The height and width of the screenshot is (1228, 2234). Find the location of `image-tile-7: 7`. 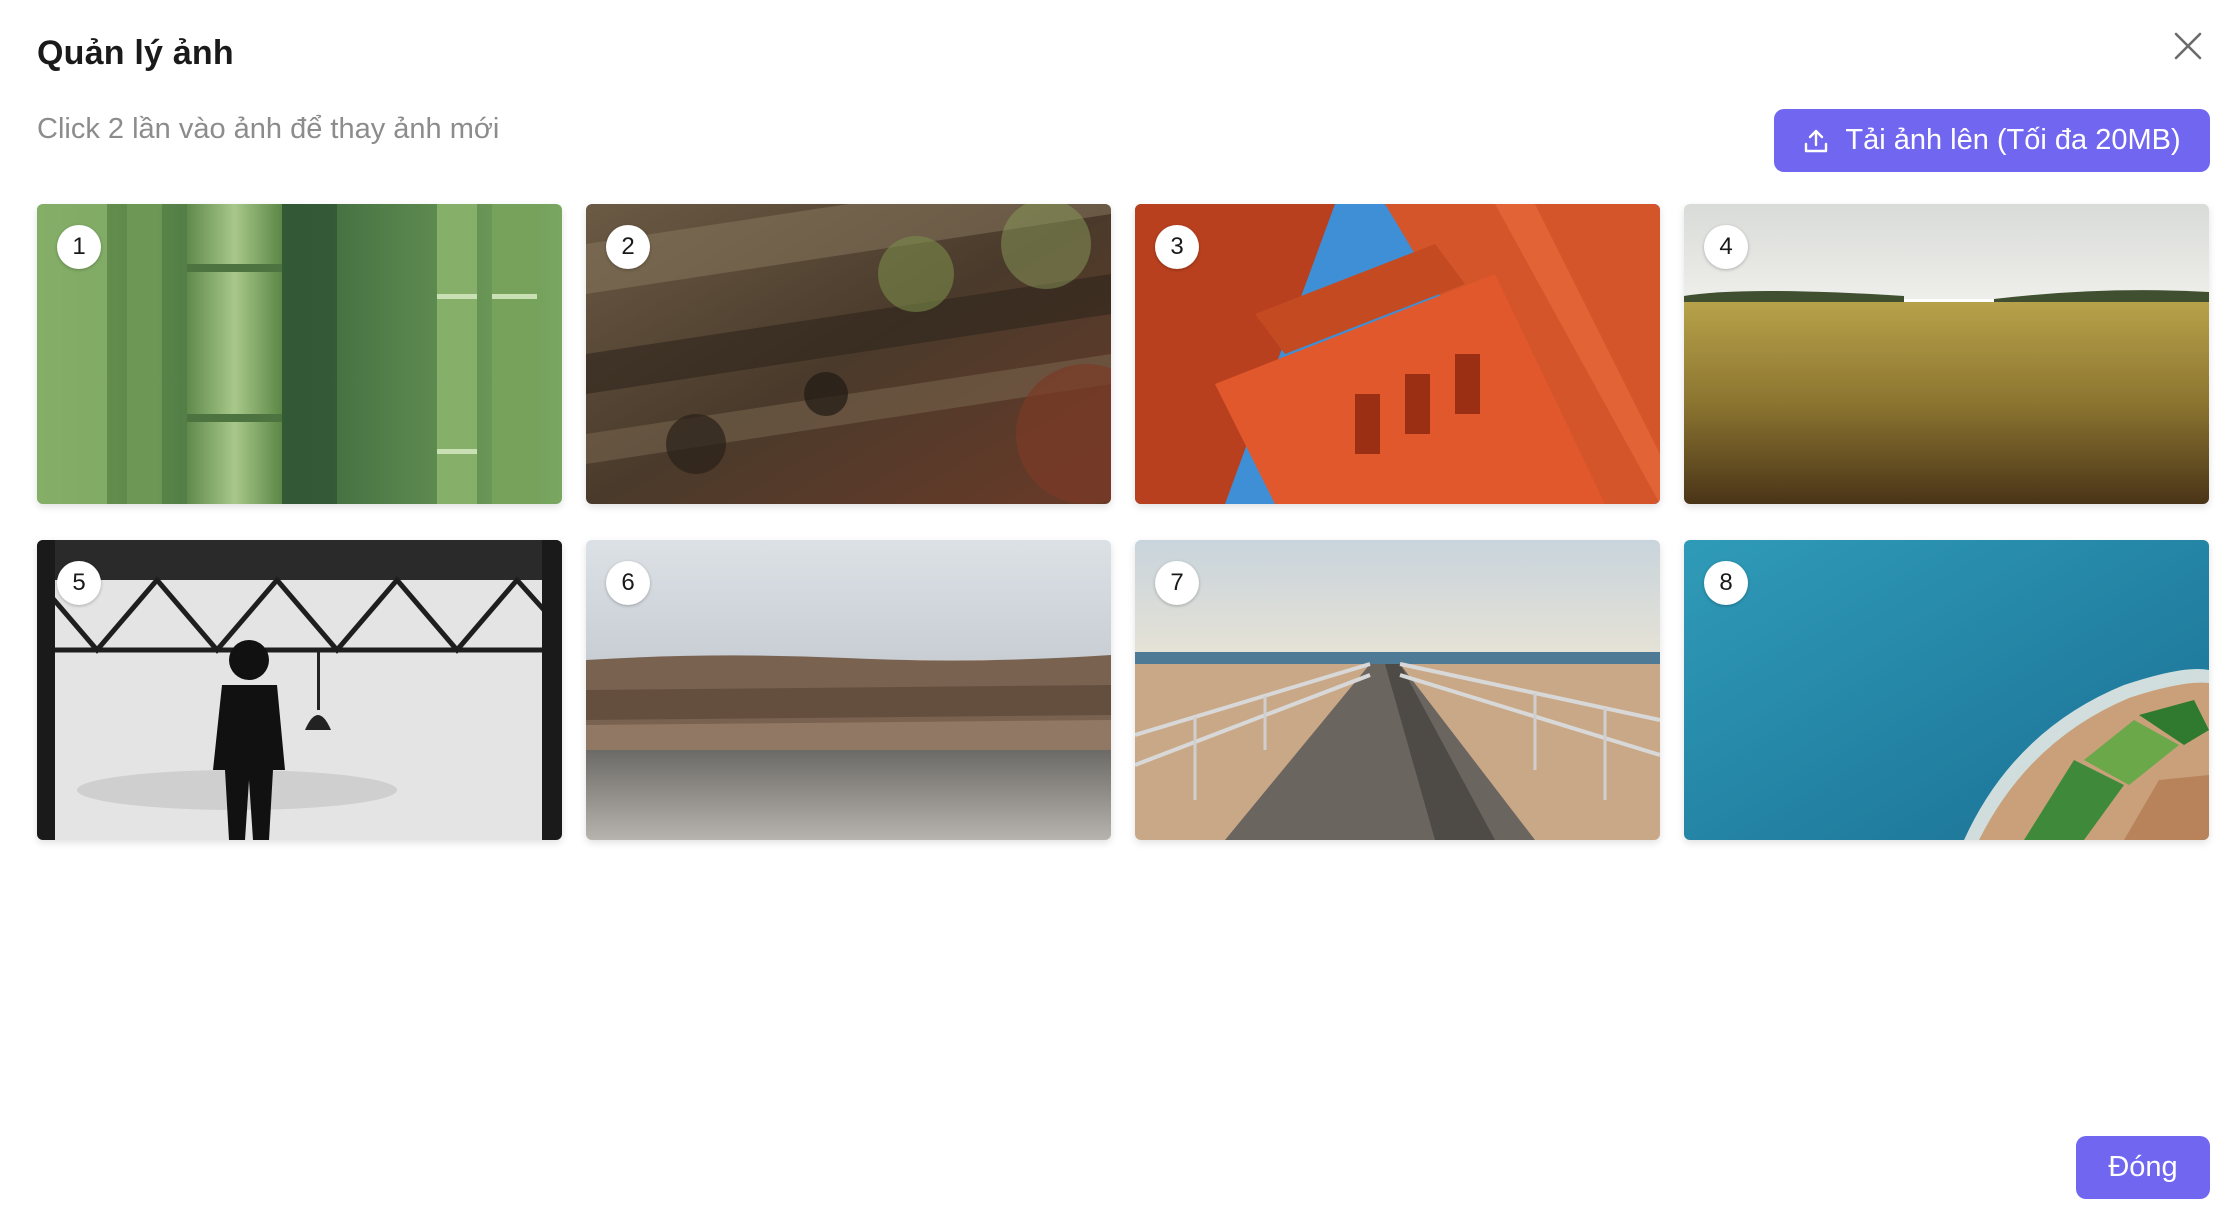

image-tile-7: 7 is located at coordinates (1397, 690).